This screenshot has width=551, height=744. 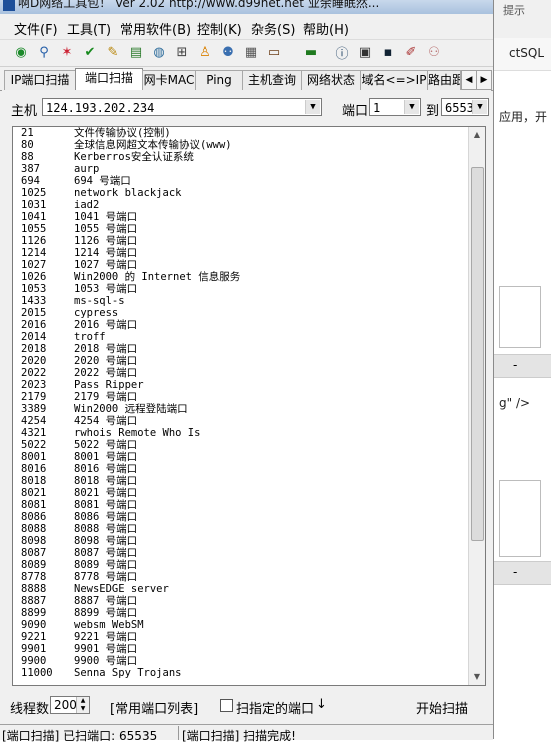 What do you see at coordinates (240, 493) in the screenshot?
I see `list-item: 8021 8021 号端口` at bounding box center [240, 493].